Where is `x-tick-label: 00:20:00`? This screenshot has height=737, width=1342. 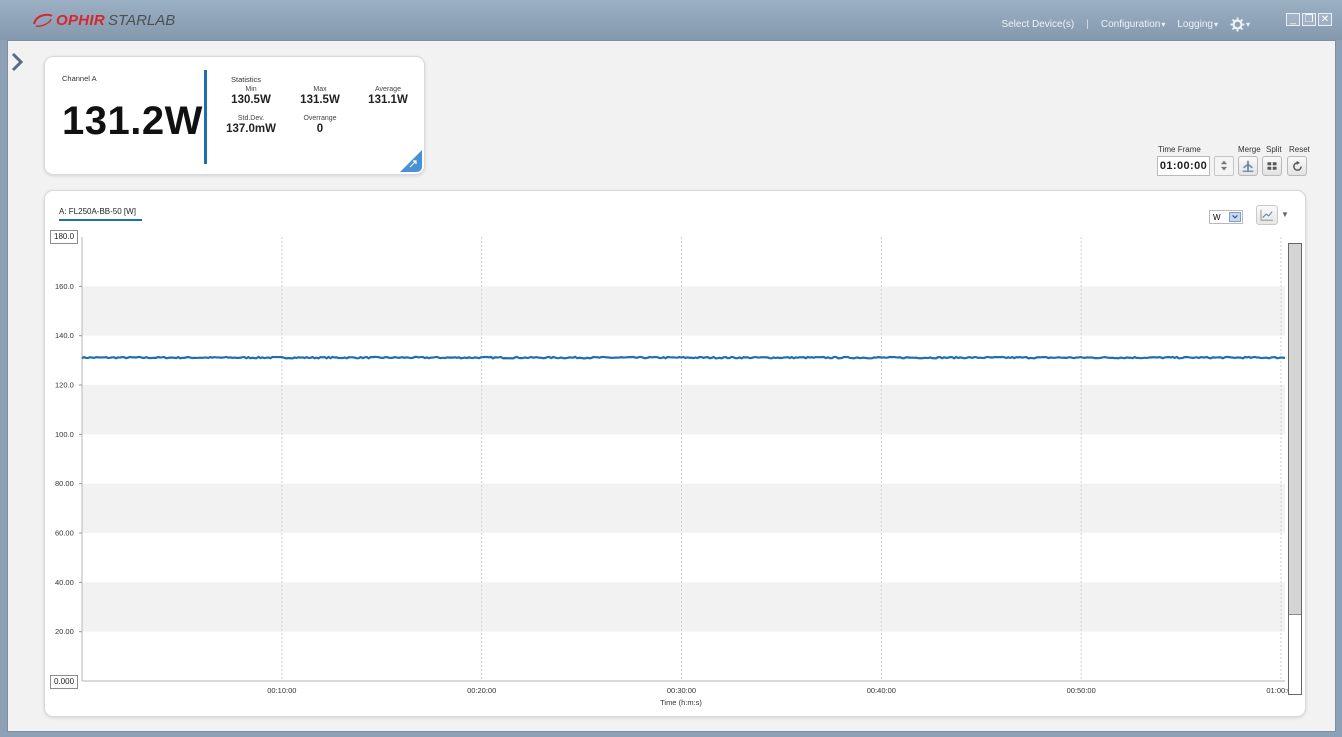
x-tick-label: 00:20:00 is located at coordinates (481, 690).